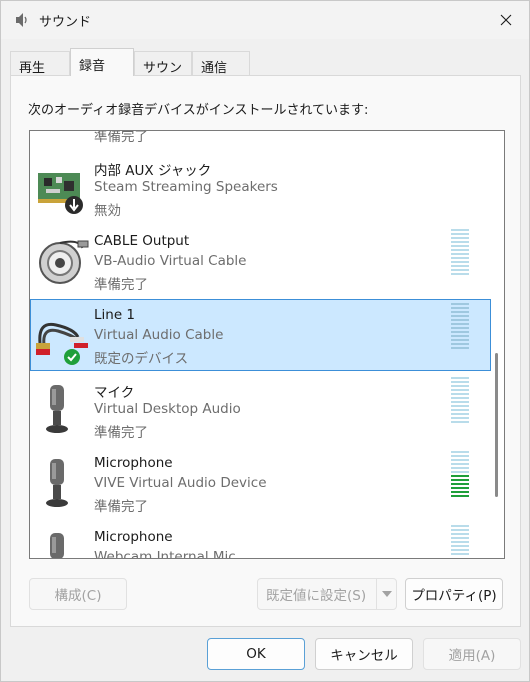 This screenshot has height=682, width=530. Describe the element at coordinates (221, 63) in the screenshot. I see `tab-communications: 通信` at that location.